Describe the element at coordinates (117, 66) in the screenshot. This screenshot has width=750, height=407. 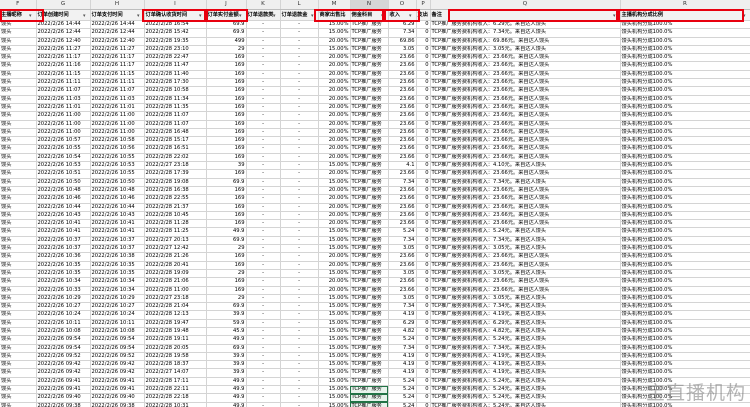
I see `table-cell: 2022/2/26 11:17` at that location.